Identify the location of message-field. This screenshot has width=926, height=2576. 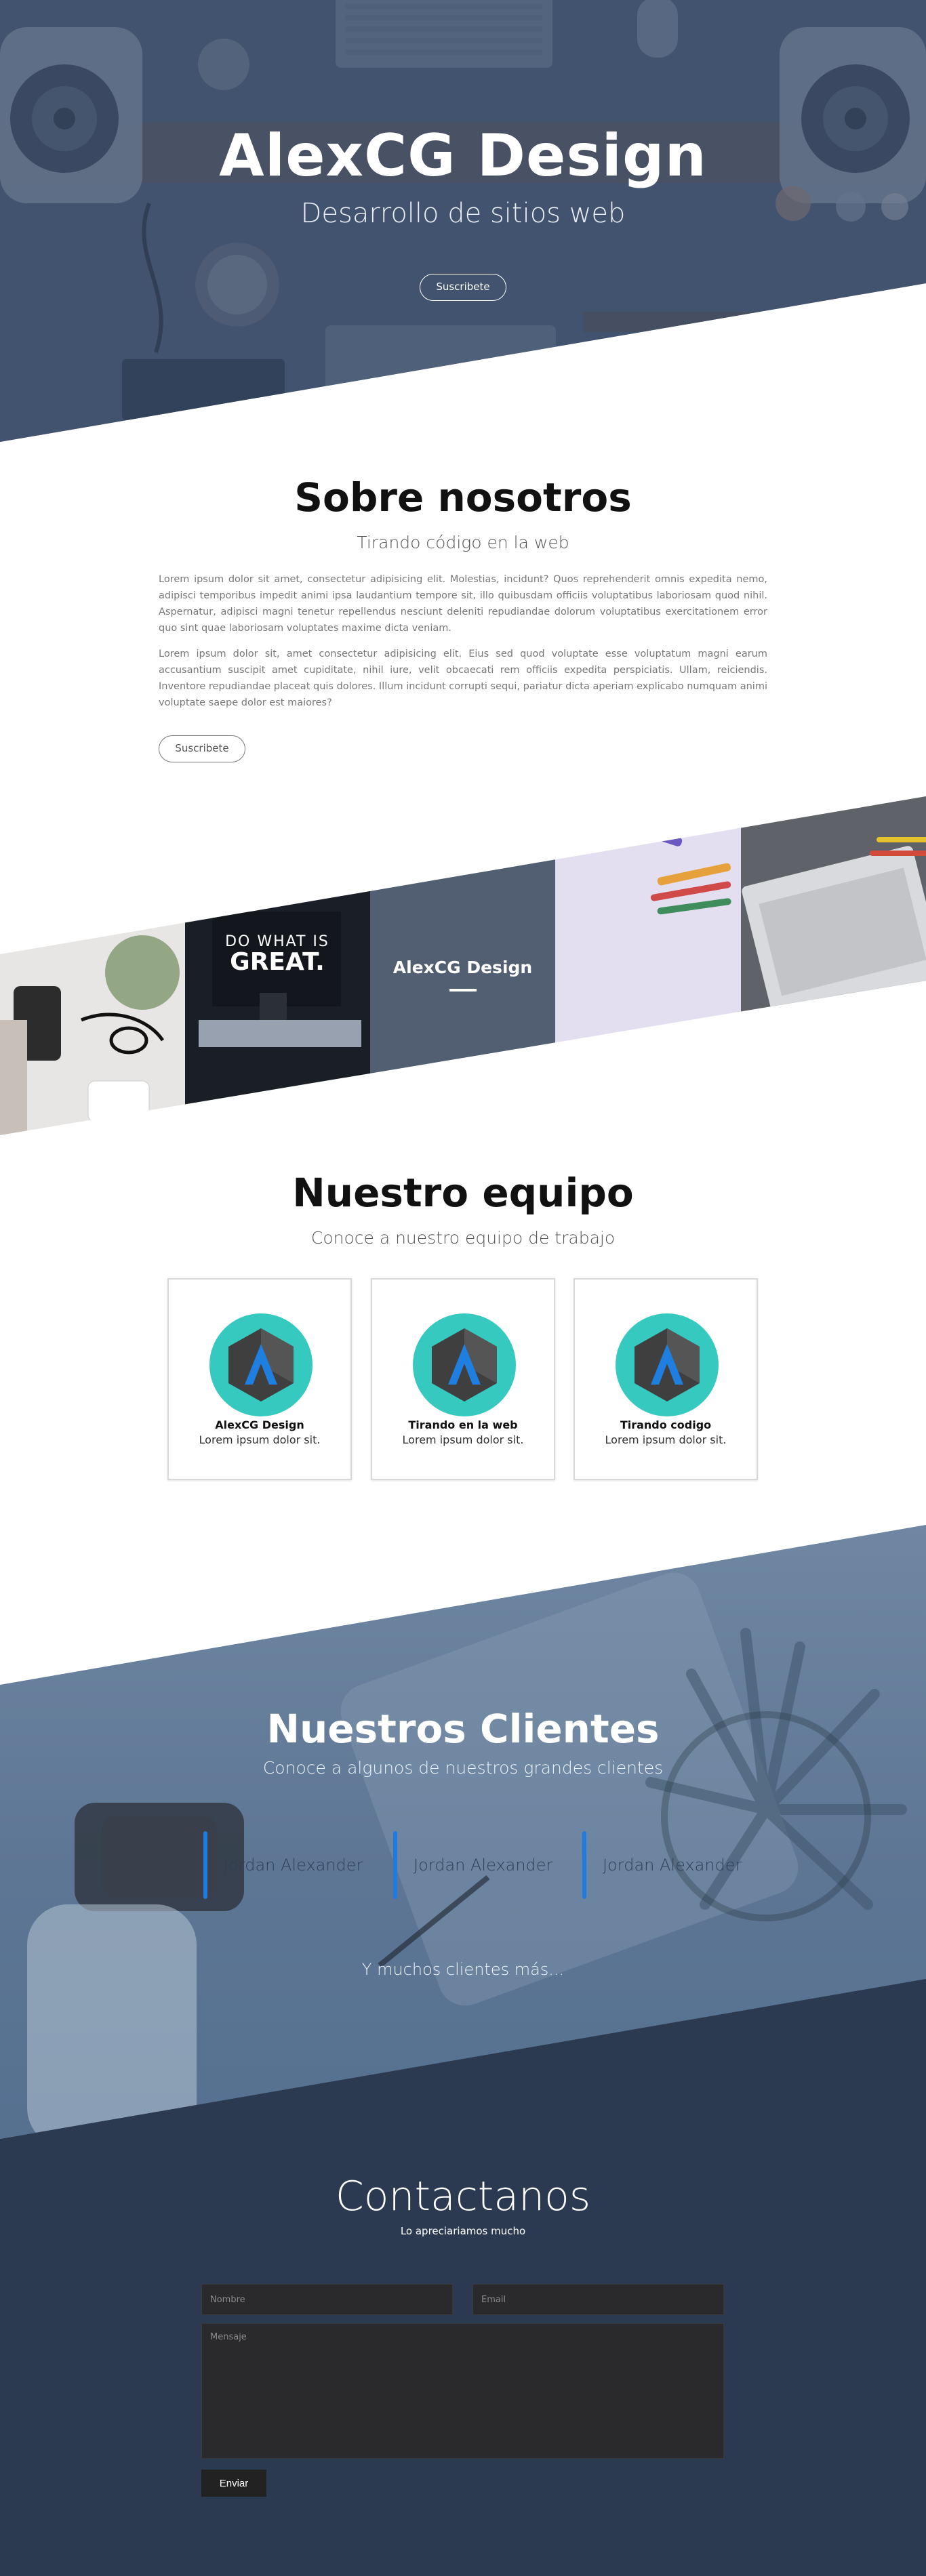
(462, 2391).